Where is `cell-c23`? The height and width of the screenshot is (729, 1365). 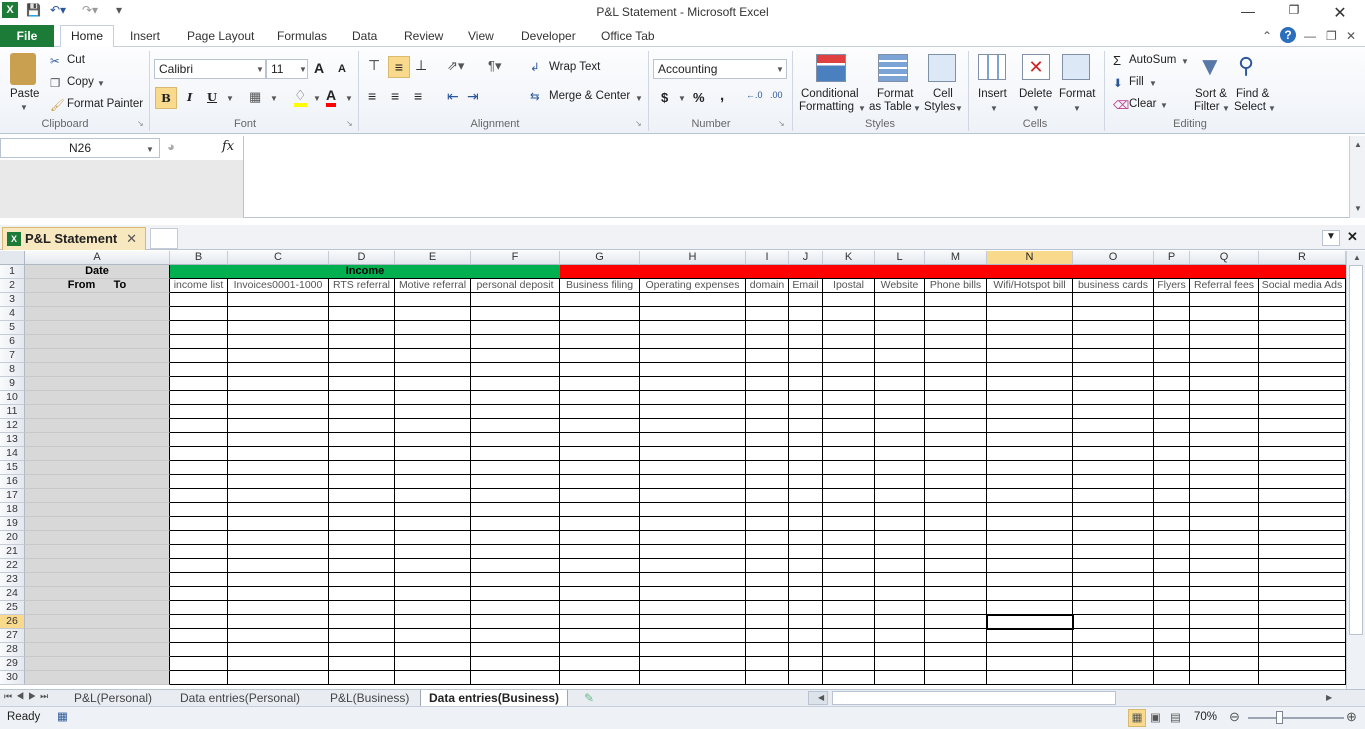
cell-c23 is located at coordinates (278, 580).